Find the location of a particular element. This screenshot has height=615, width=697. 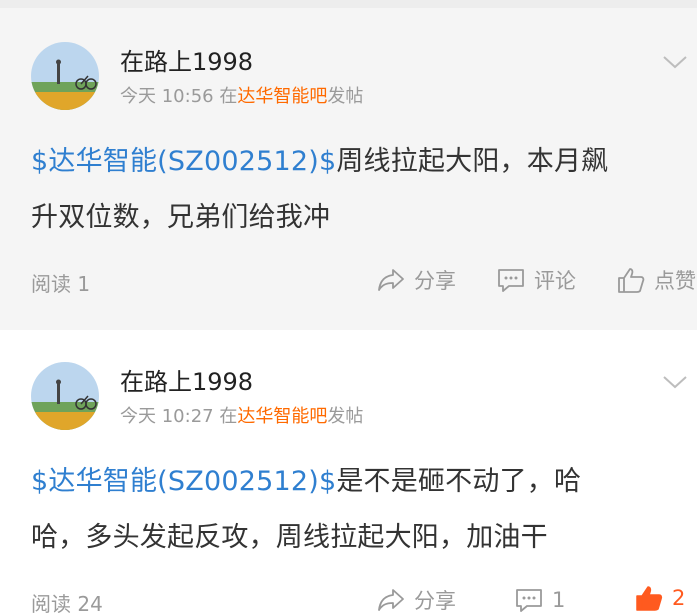

like-count: 2 is located at coordinates (679, 598).